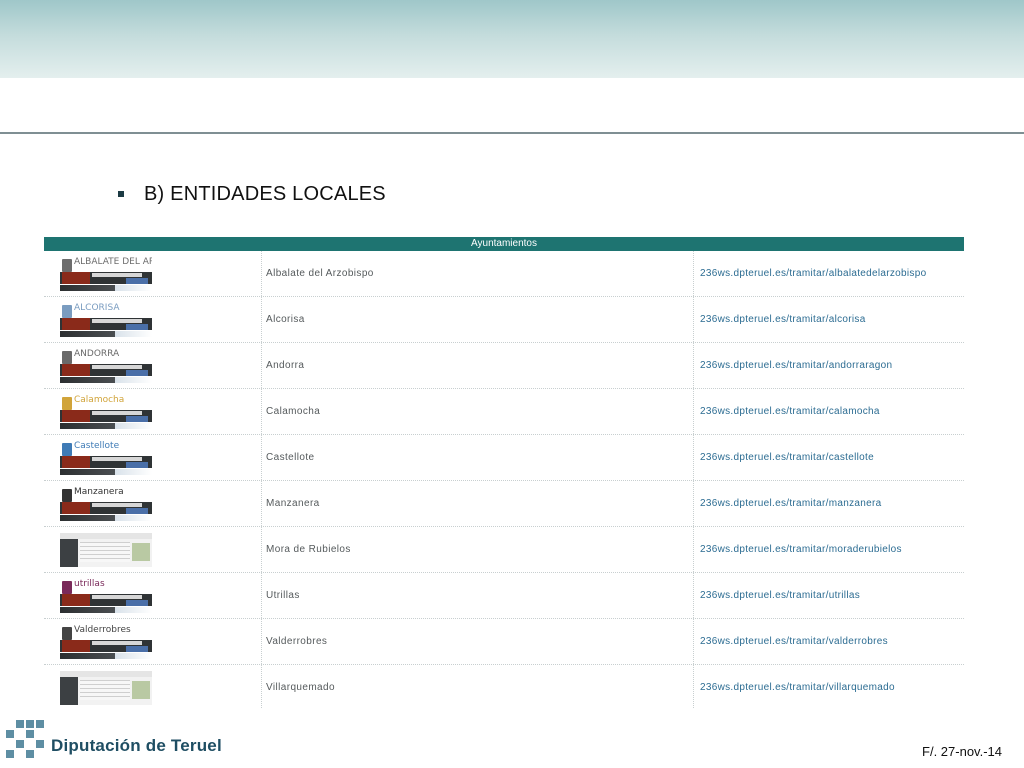  I want to click on footer-brand: Diputación de Teruel, so click(136, 745).